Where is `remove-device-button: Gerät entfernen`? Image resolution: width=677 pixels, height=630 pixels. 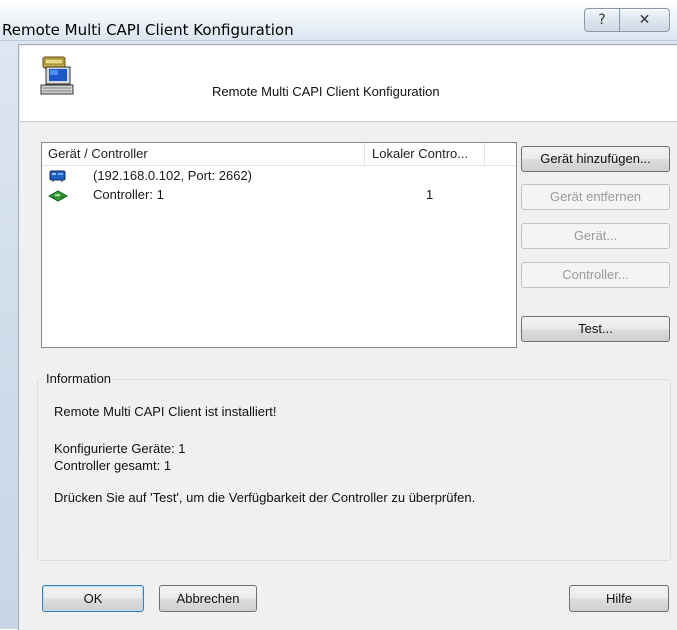 remove-device-button: Gerät entfernen is located at coordinates (595, 197).